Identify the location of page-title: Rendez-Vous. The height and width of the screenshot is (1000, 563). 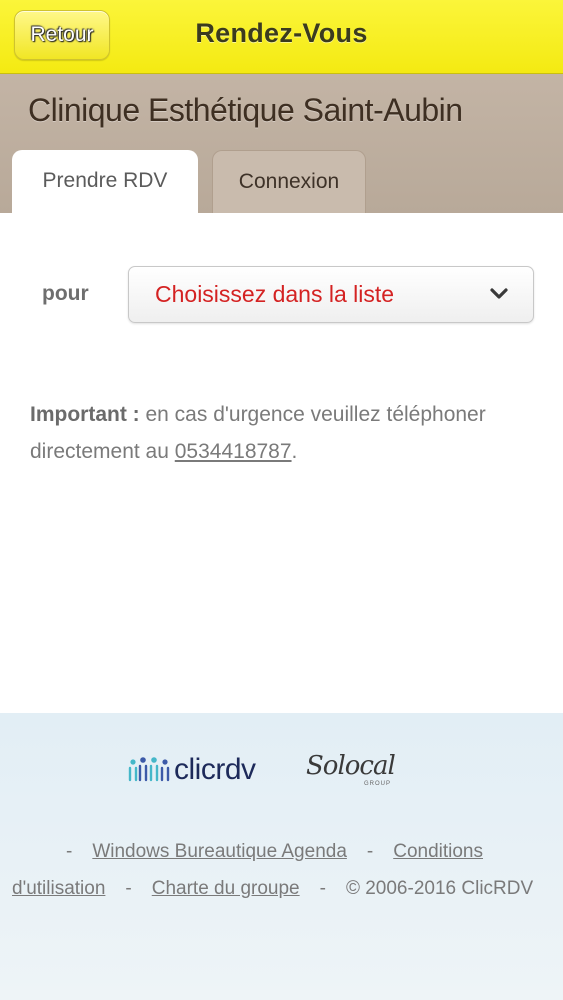
(281, 33).